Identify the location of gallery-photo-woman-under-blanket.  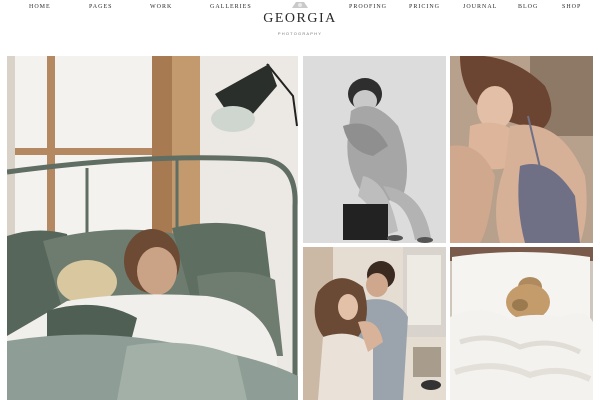
(521, 323).